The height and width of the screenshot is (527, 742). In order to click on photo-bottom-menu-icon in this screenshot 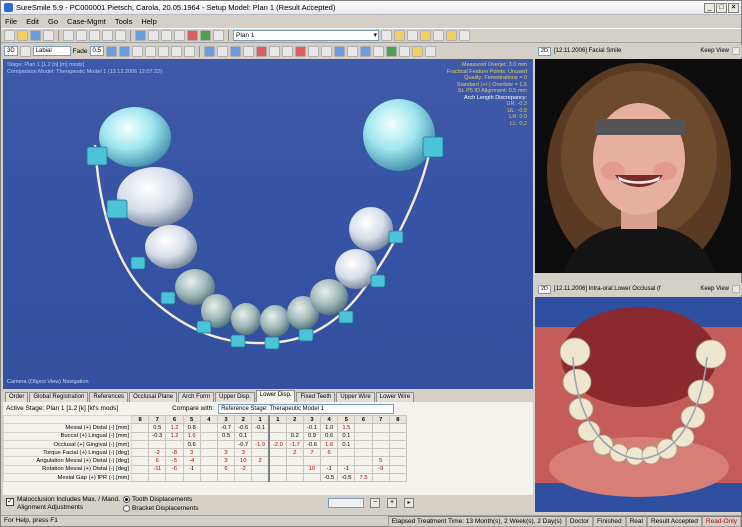, I will do `click(736, 289)`.